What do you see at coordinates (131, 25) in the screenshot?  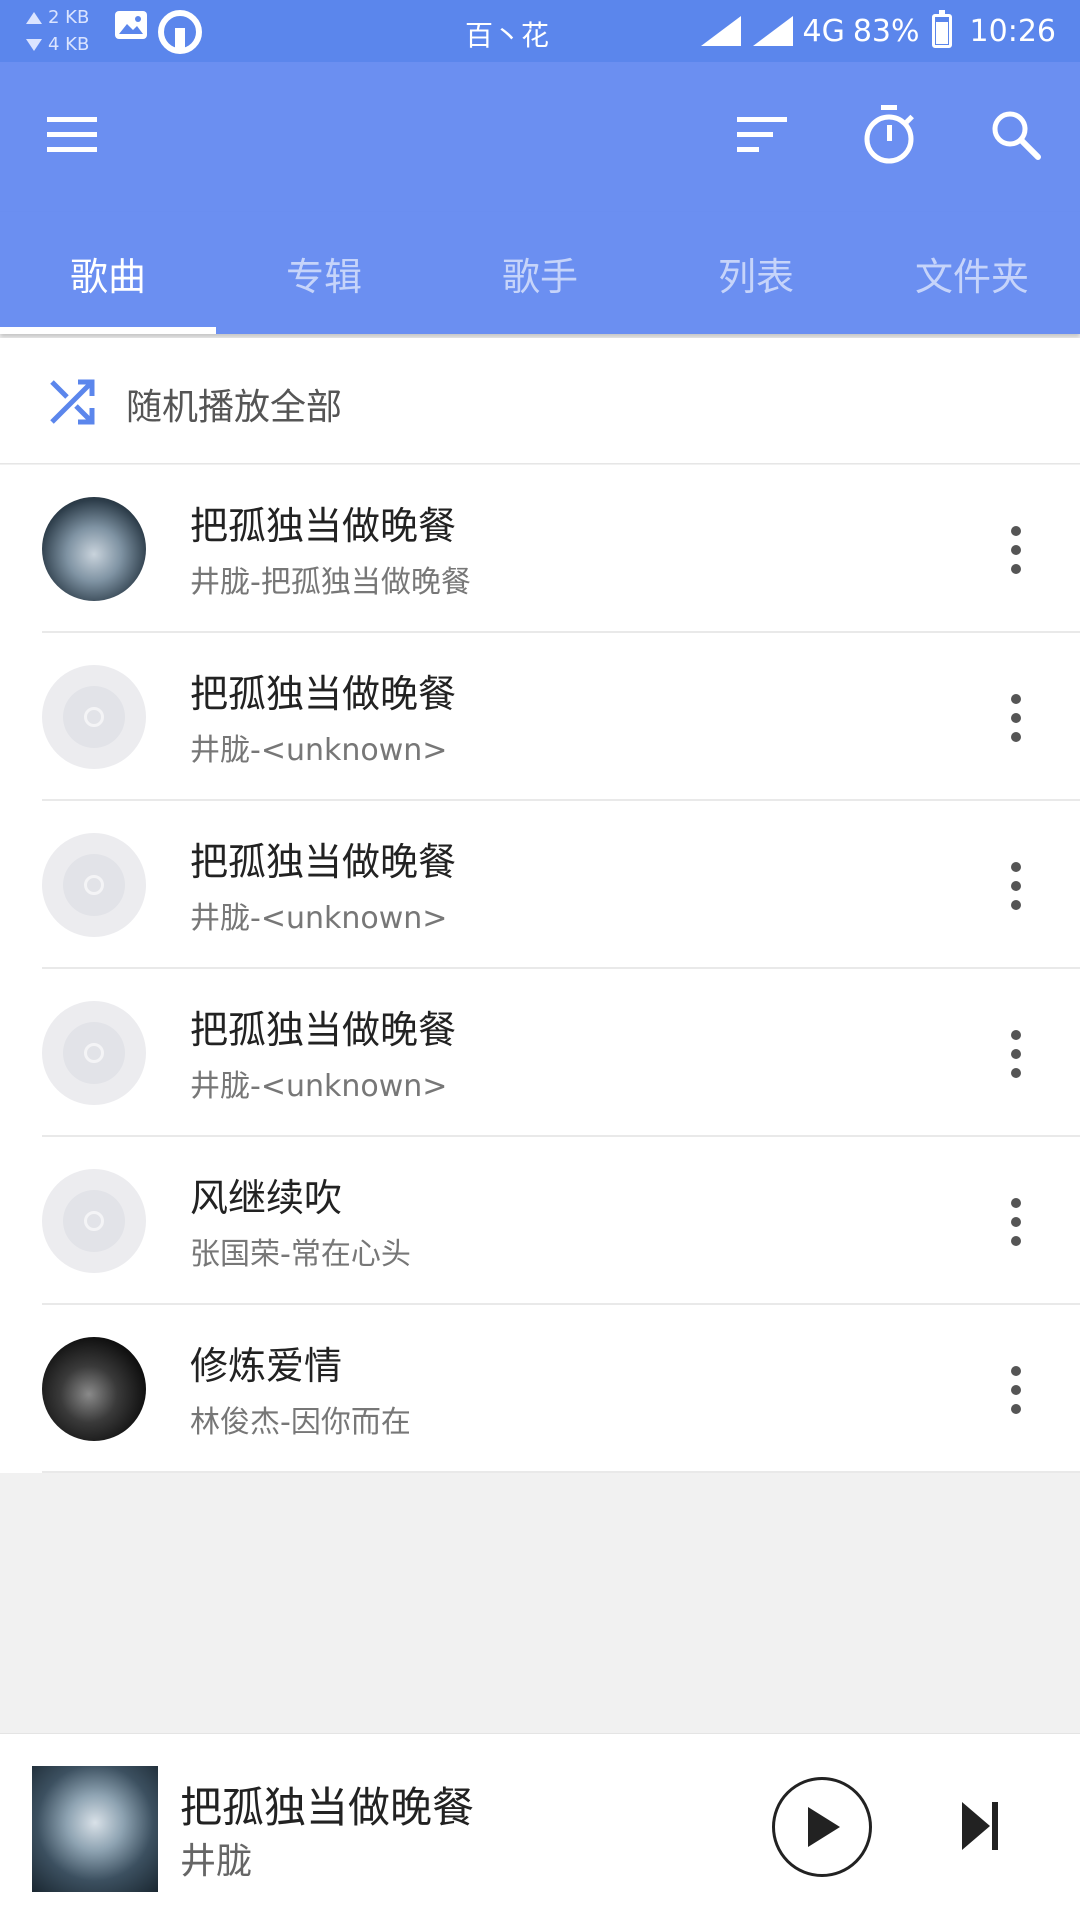 I see `gallery-icon` at bounding box center [131, 25].